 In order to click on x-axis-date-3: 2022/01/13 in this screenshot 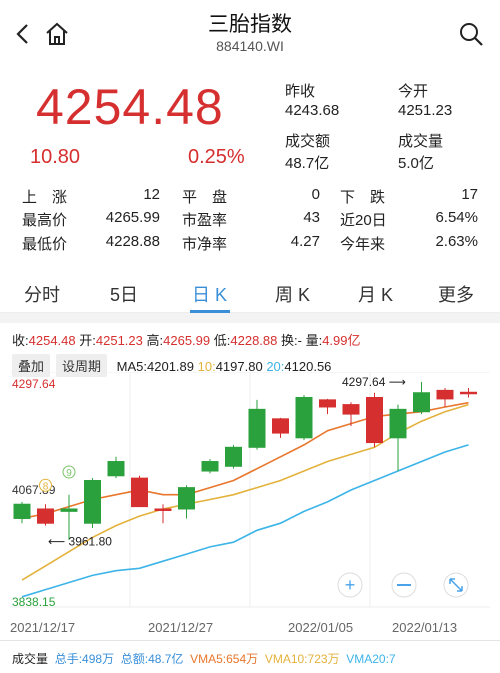, I will do `click(425, 627)`.